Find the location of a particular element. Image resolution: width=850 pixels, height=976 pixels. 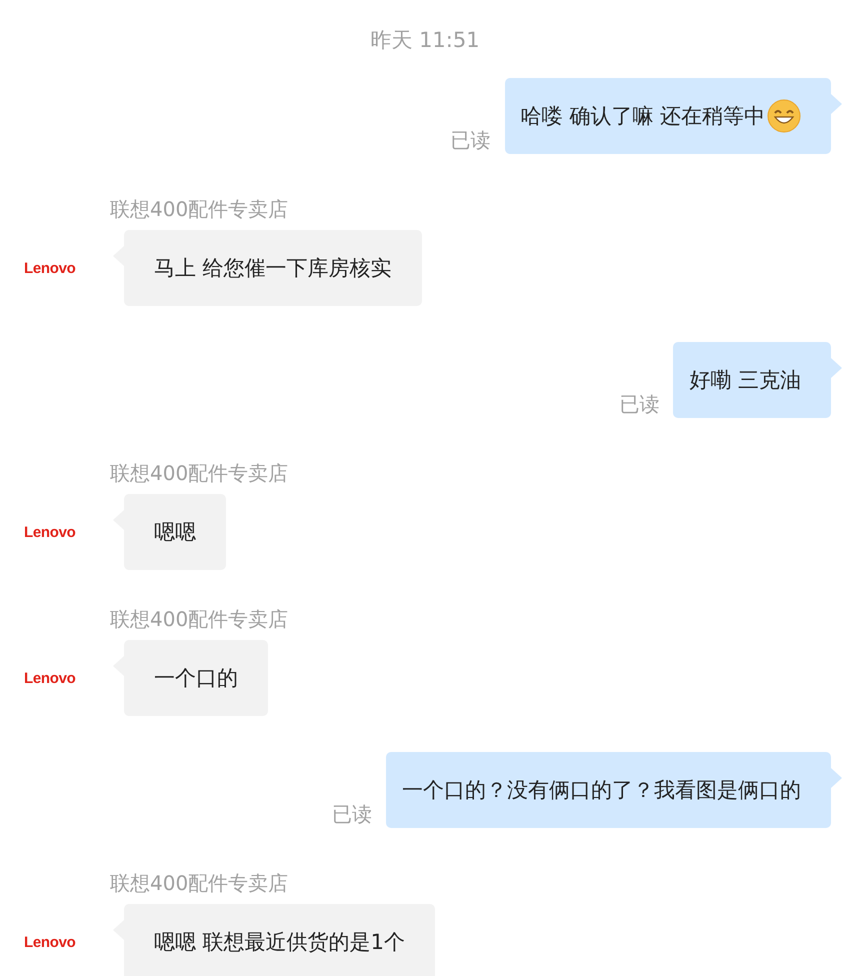

message-bubble: 好嘞 三克油 is located at coordinates (752, 380).